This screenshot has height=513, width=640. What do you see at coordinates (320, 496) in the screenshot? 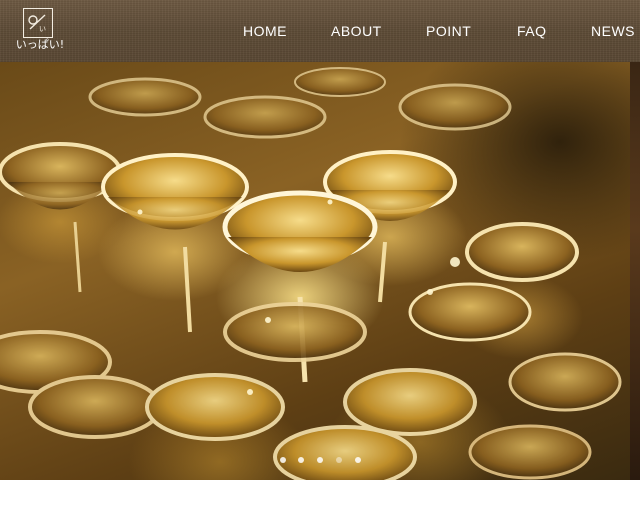
I see `content-area` at bounding box center [320, 496].